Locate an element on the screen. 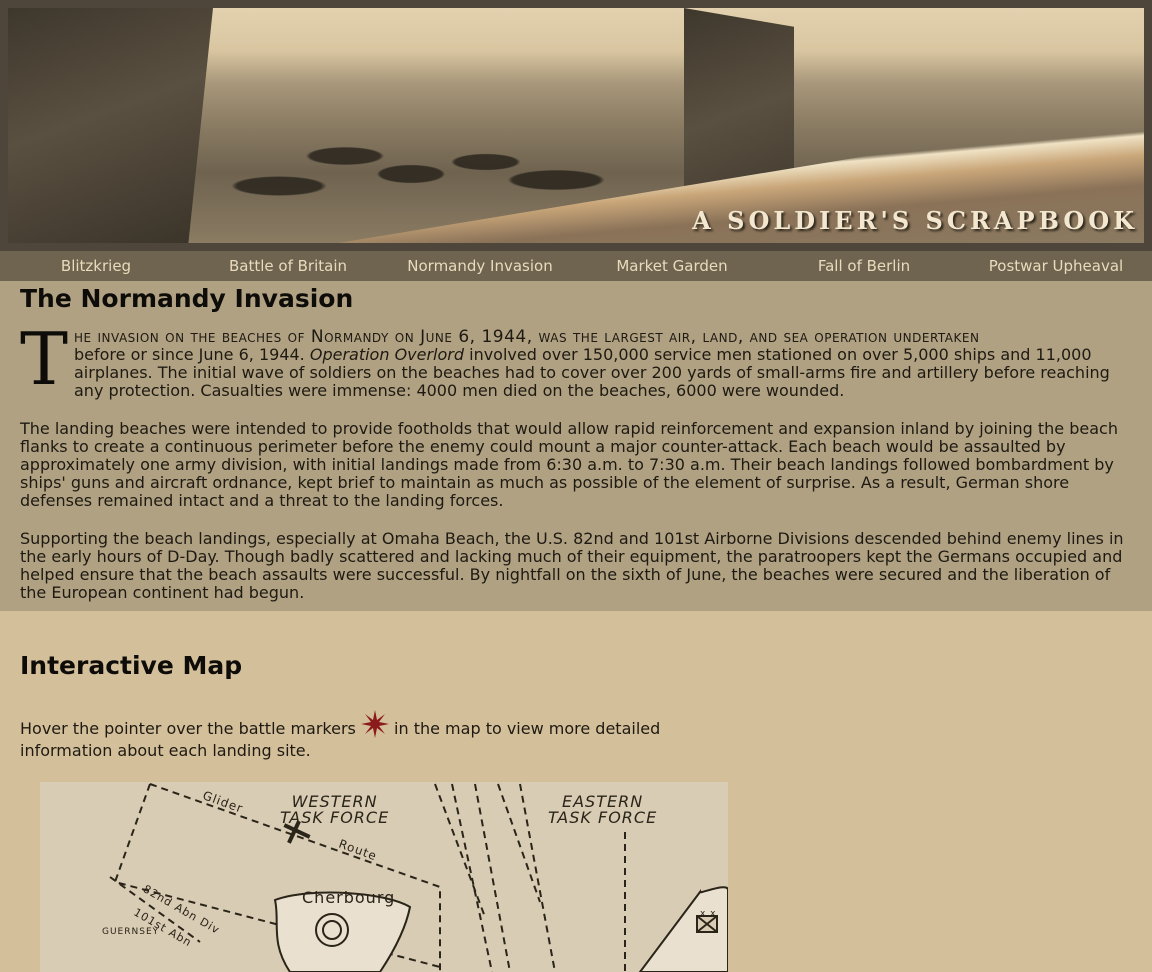  map-label-guernsey: GUERNSEY is located at coordinates (131, 932).